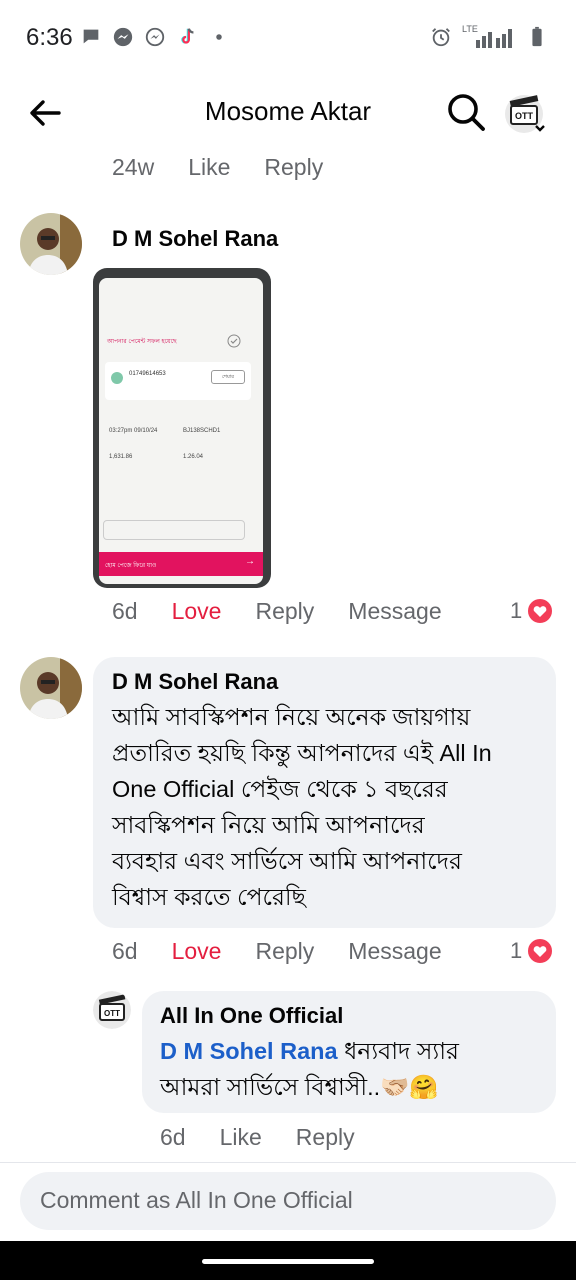  I want to click on reply-author: All In One Official, so click(251, 1016).